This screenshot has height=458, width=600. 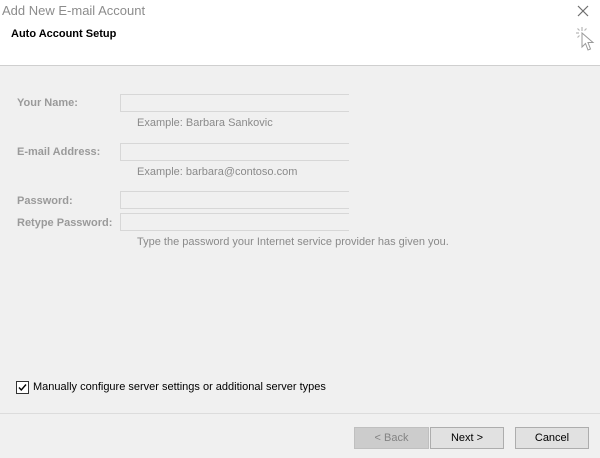 I want to click on page-title: Auto Account Setup, so click(x=64, y=34).